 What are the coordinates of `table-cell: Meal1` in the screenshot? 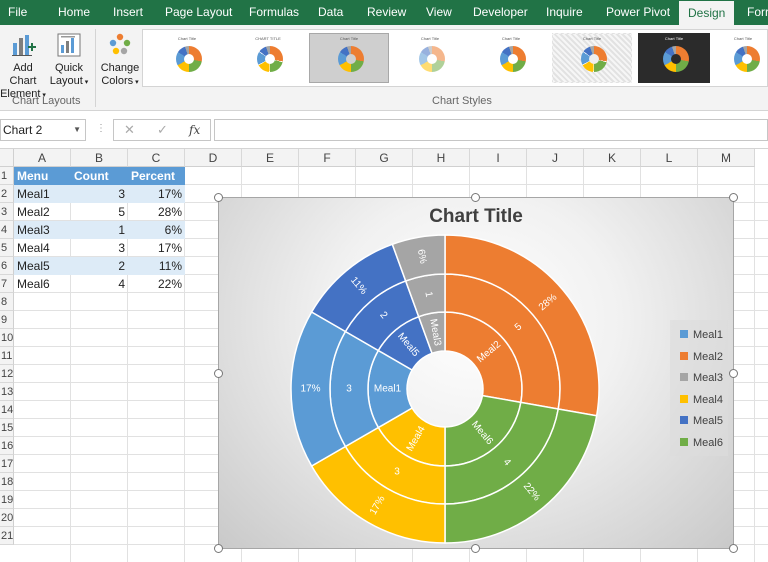 It's located at (42, 194).